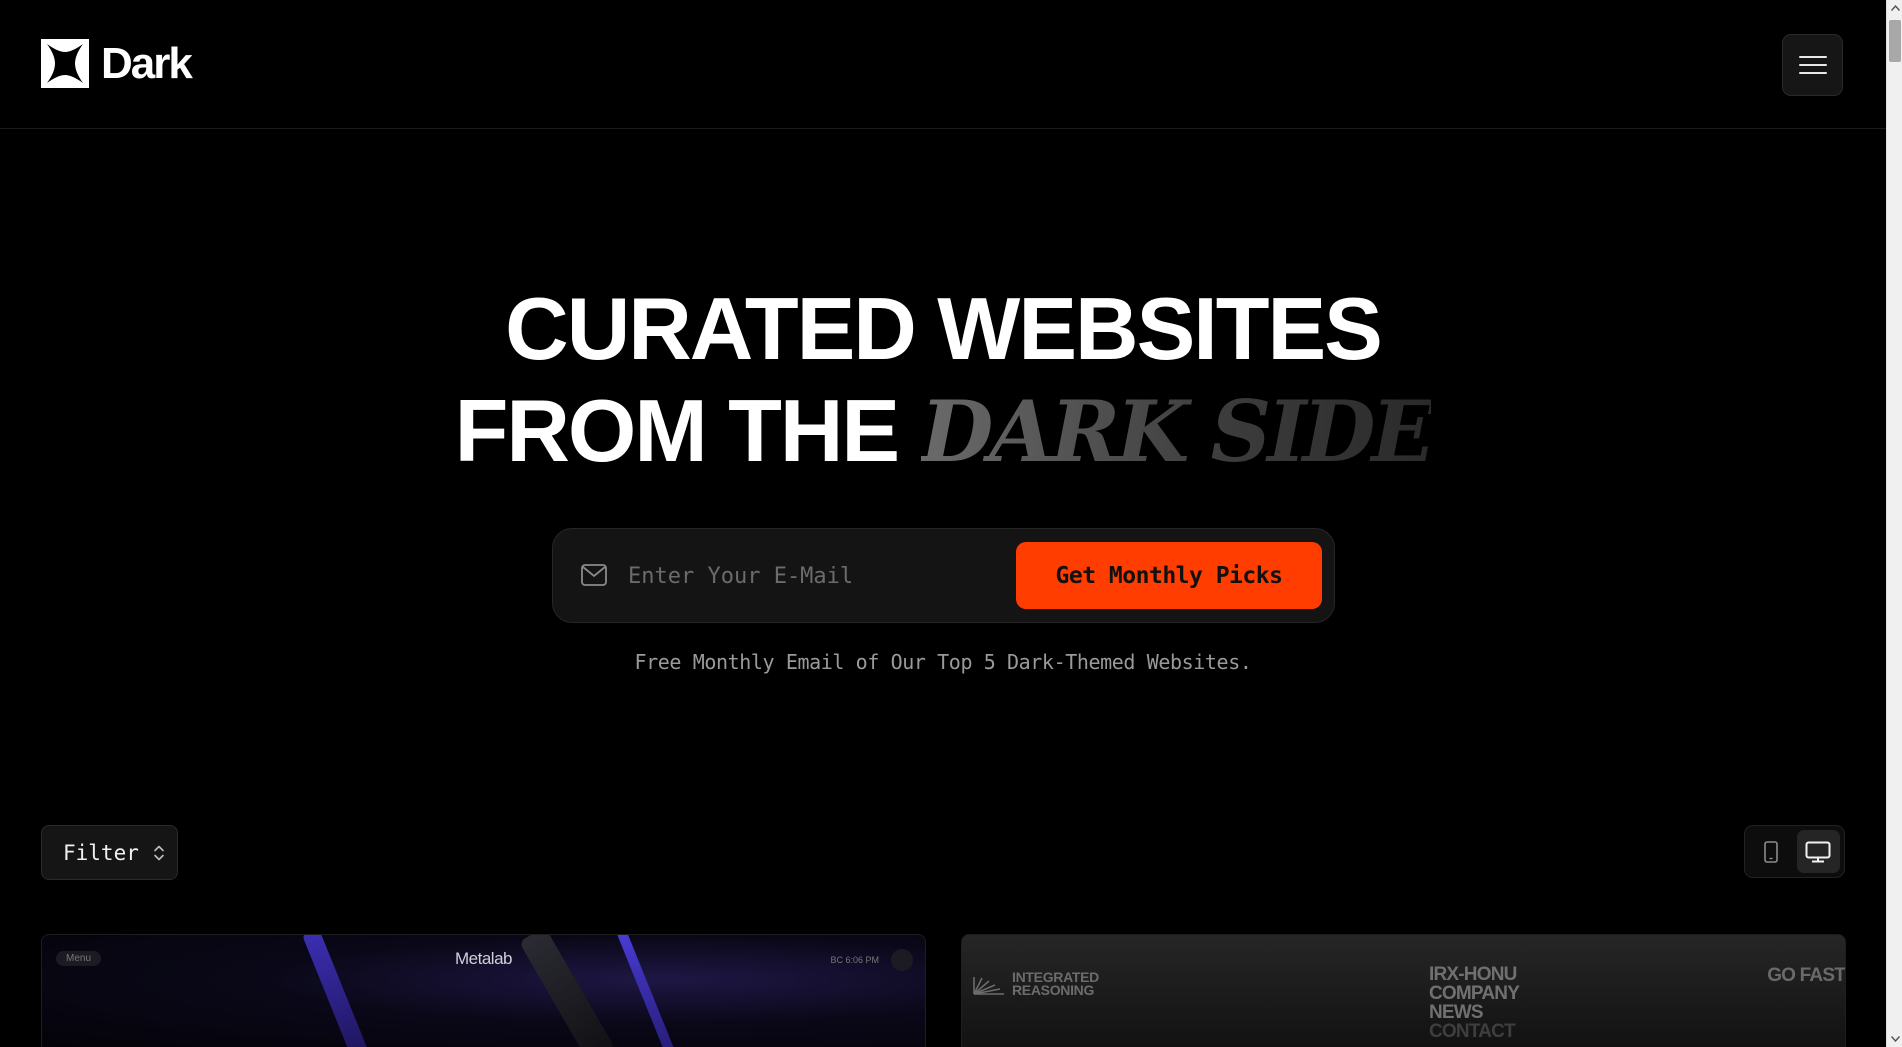  What do you see at coordinates (1895, 41) in the screenshot?
I see `scrollbar-thumb` at bounding box center [1895, 41].